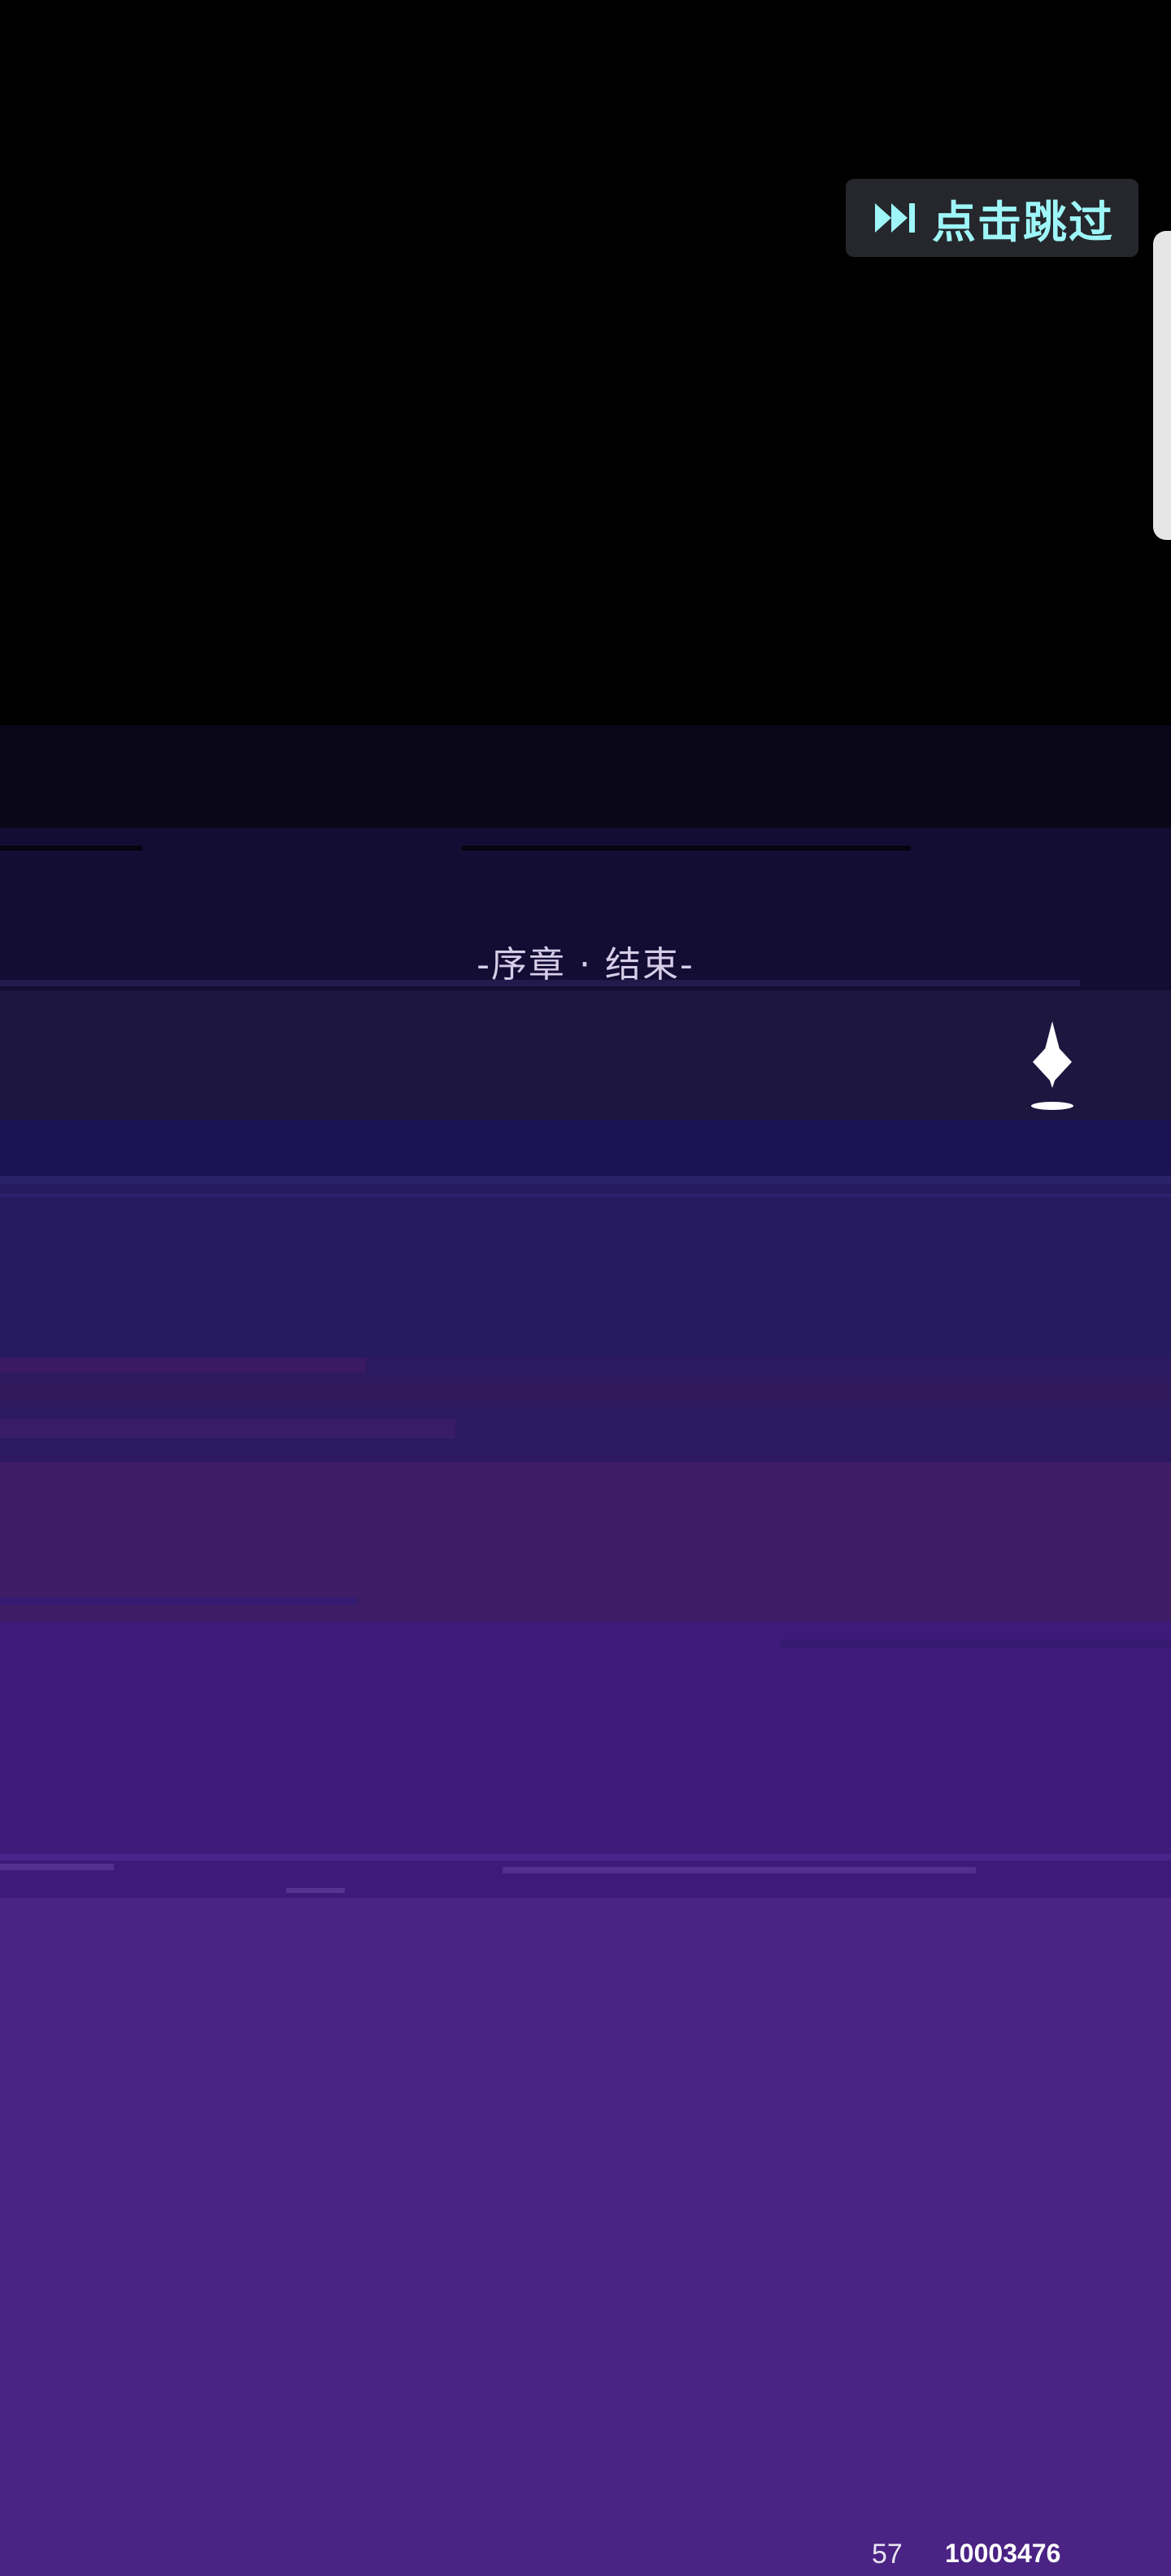  Describe the element at coordinates (1003, 2554) in the screenshot. I see `footer-right-number: 10003476` at that location.